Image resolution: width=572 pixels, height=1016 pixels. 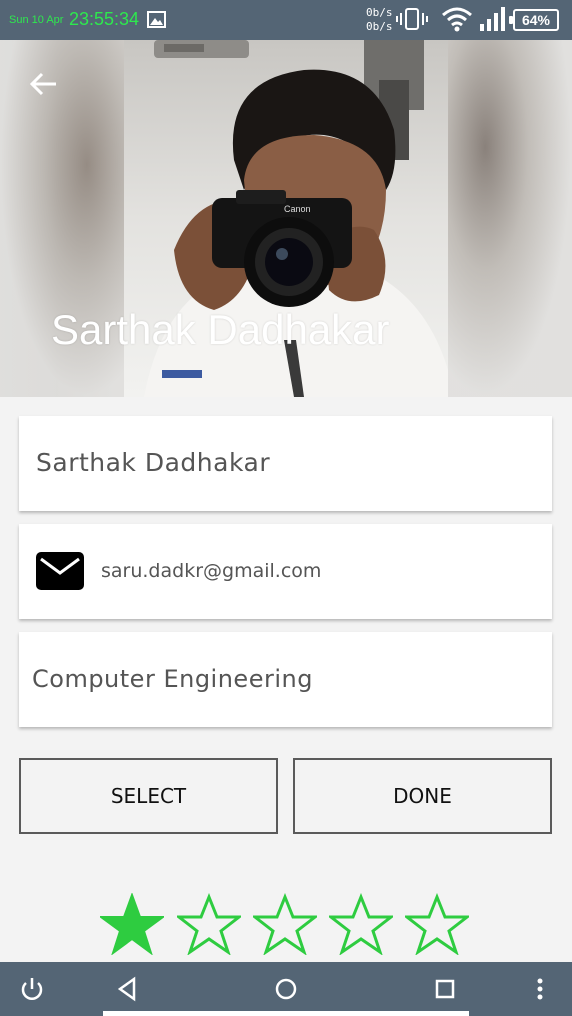 What do you see at coordinates (492, 19) in the screenshot?
I see `signal-icon` at bounding box center [492, 19].